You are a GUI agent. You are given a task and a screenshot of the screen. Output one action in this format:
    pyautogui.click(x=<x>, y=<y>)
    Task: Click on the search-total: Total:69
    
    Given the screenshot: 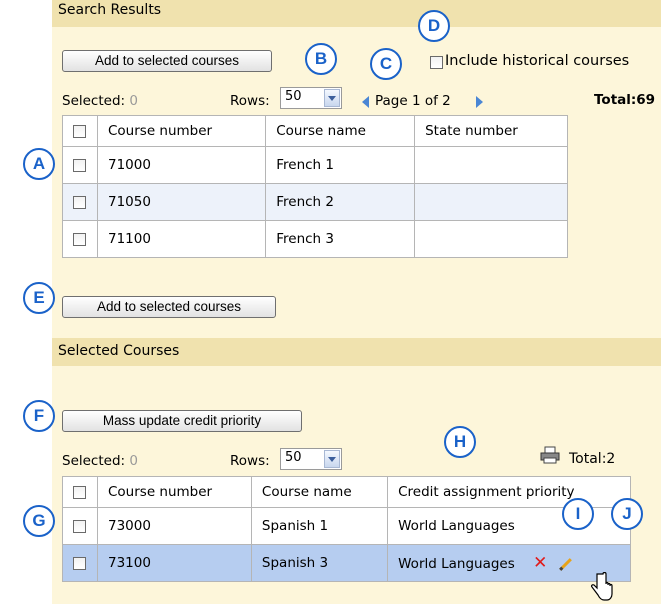 What is the action you would take?
    pyautogui.click(x=625, y=100)
    